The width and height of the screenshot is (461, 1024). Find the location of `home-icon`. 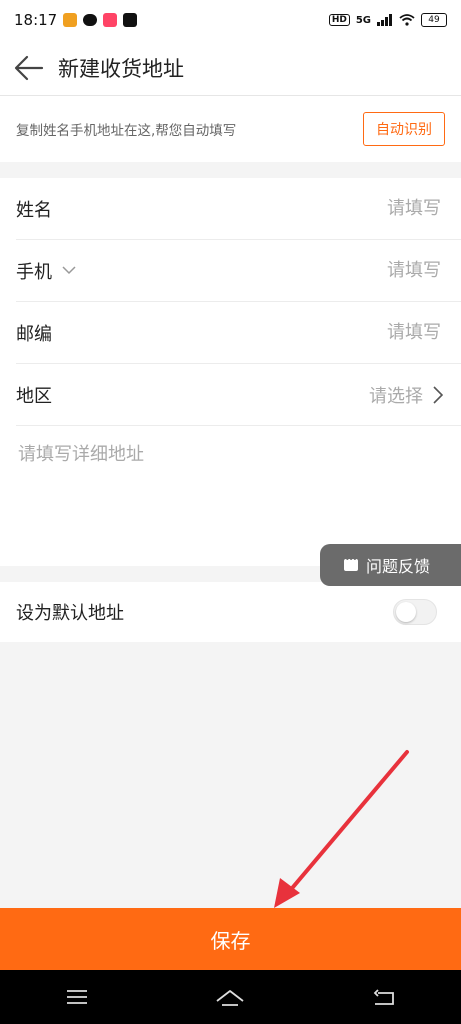

home-icon is located at coordinates (230, 998).